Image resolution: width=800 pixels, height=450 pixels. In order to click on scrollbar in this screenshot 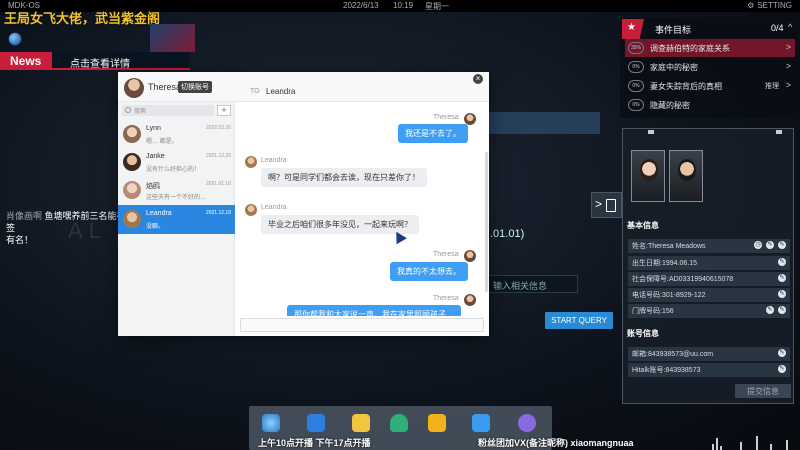, I will do `click(486, 222)`.